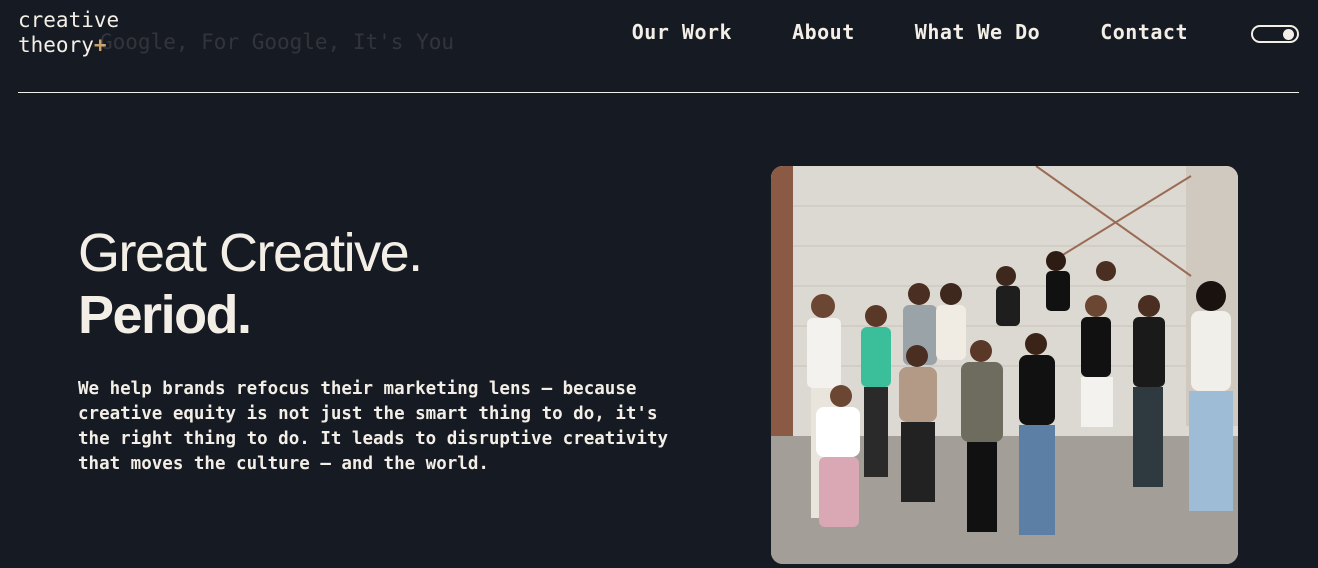 This screenshot has width=1318, height=568. Describe the element at coordinates (1275, 34) in the screenshot. I see `theme-toggle` at that location.